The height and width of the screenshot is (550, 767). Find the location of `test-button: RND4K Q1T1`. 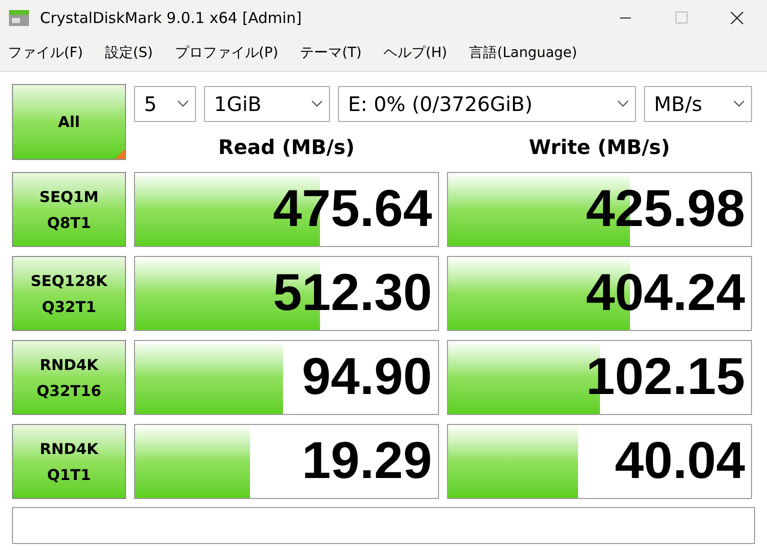

test-button: RND4K Q1T1 is located at coordinates (69, 461).